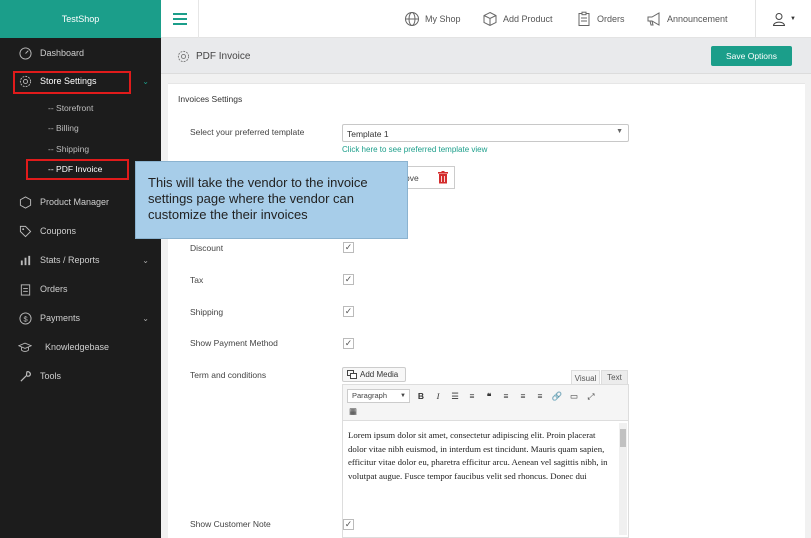 This screenshot has height=538, width=811. Describe the element at coordinates (540, 396) in the screenshot. I see `align-right-icon: ≡` at that location.